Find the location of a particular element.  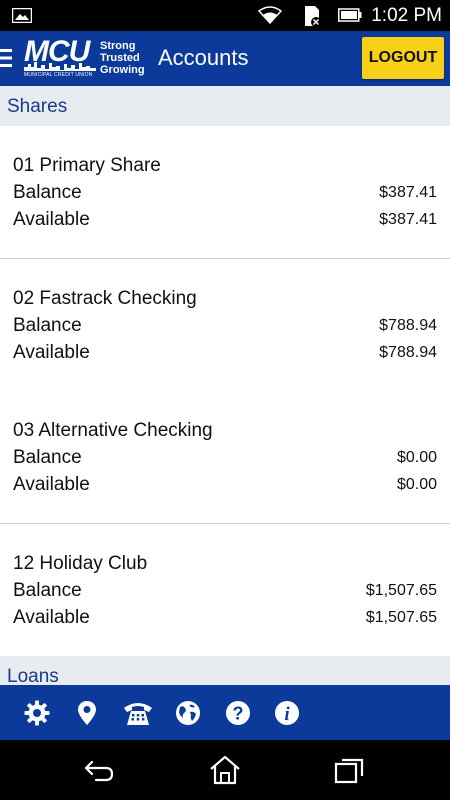

skyline-graphic is located at coordinates (60, 66).